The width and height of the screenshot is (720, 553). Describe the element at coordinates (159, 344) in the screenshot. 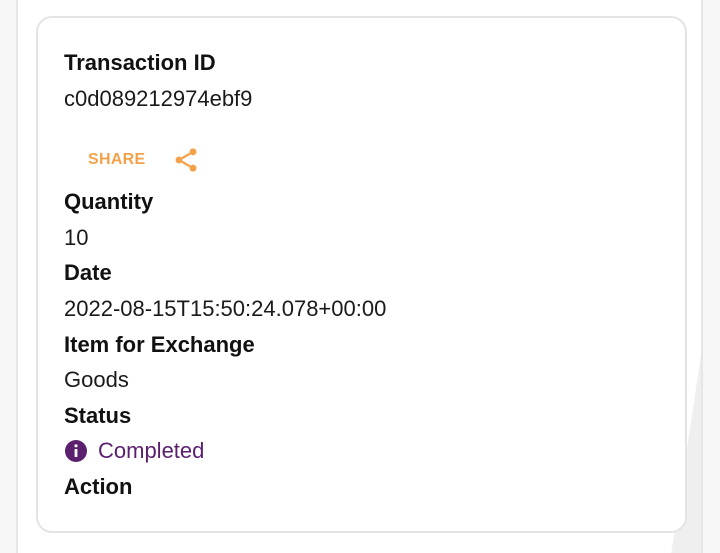

I see `item-for-exchange-label: Item for Exchange` at that location.